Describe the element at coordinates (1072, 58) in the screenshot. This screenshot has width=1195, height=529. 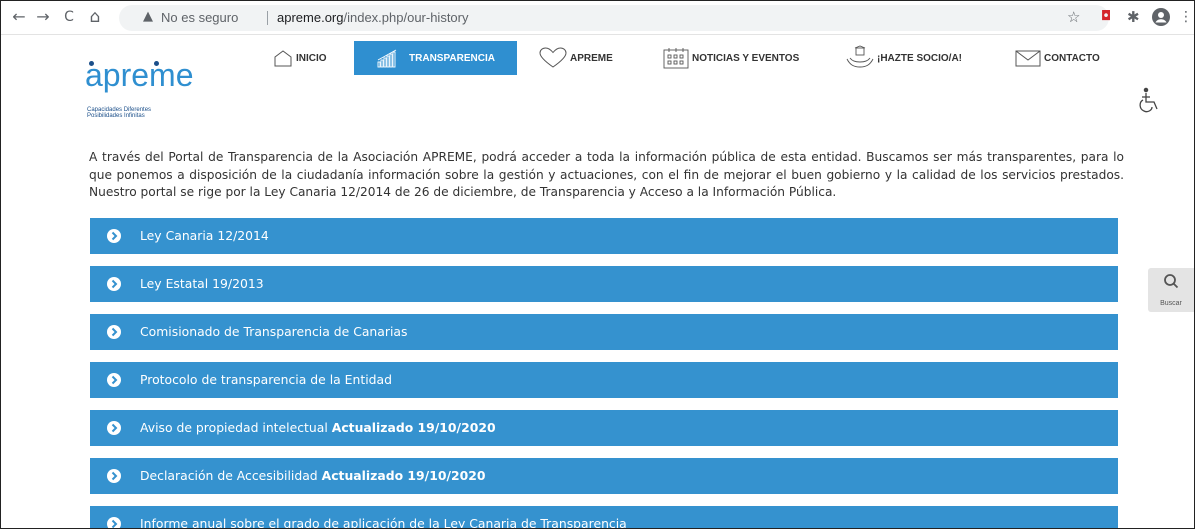
I see `menu-label: CONTACTO` at that location.